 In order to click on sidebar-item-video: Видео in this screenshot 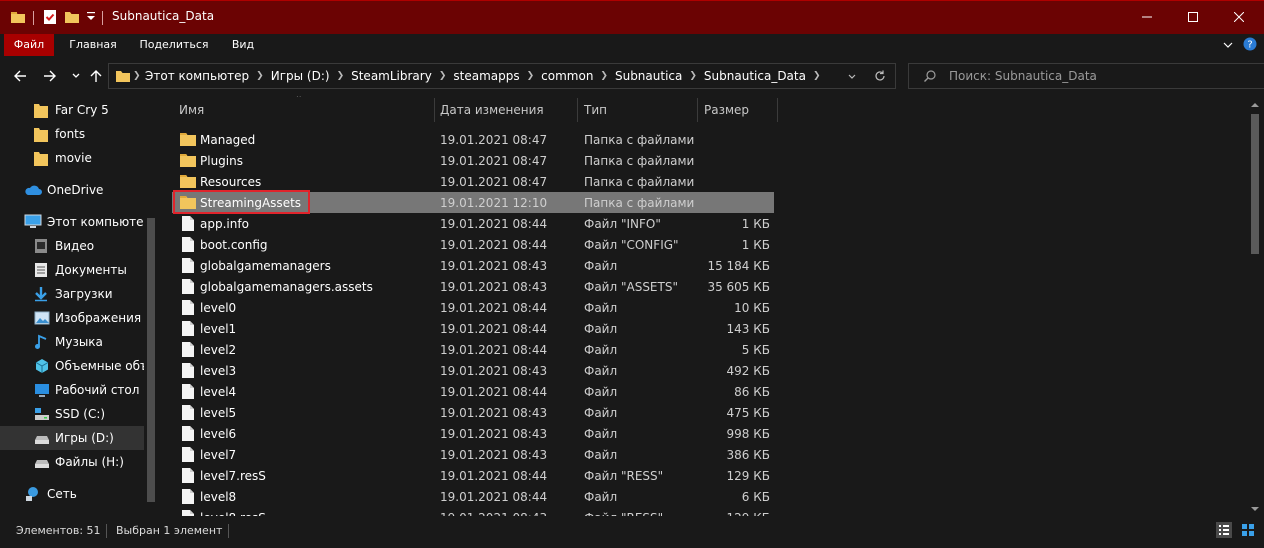, I will do `click(72, 246)`.